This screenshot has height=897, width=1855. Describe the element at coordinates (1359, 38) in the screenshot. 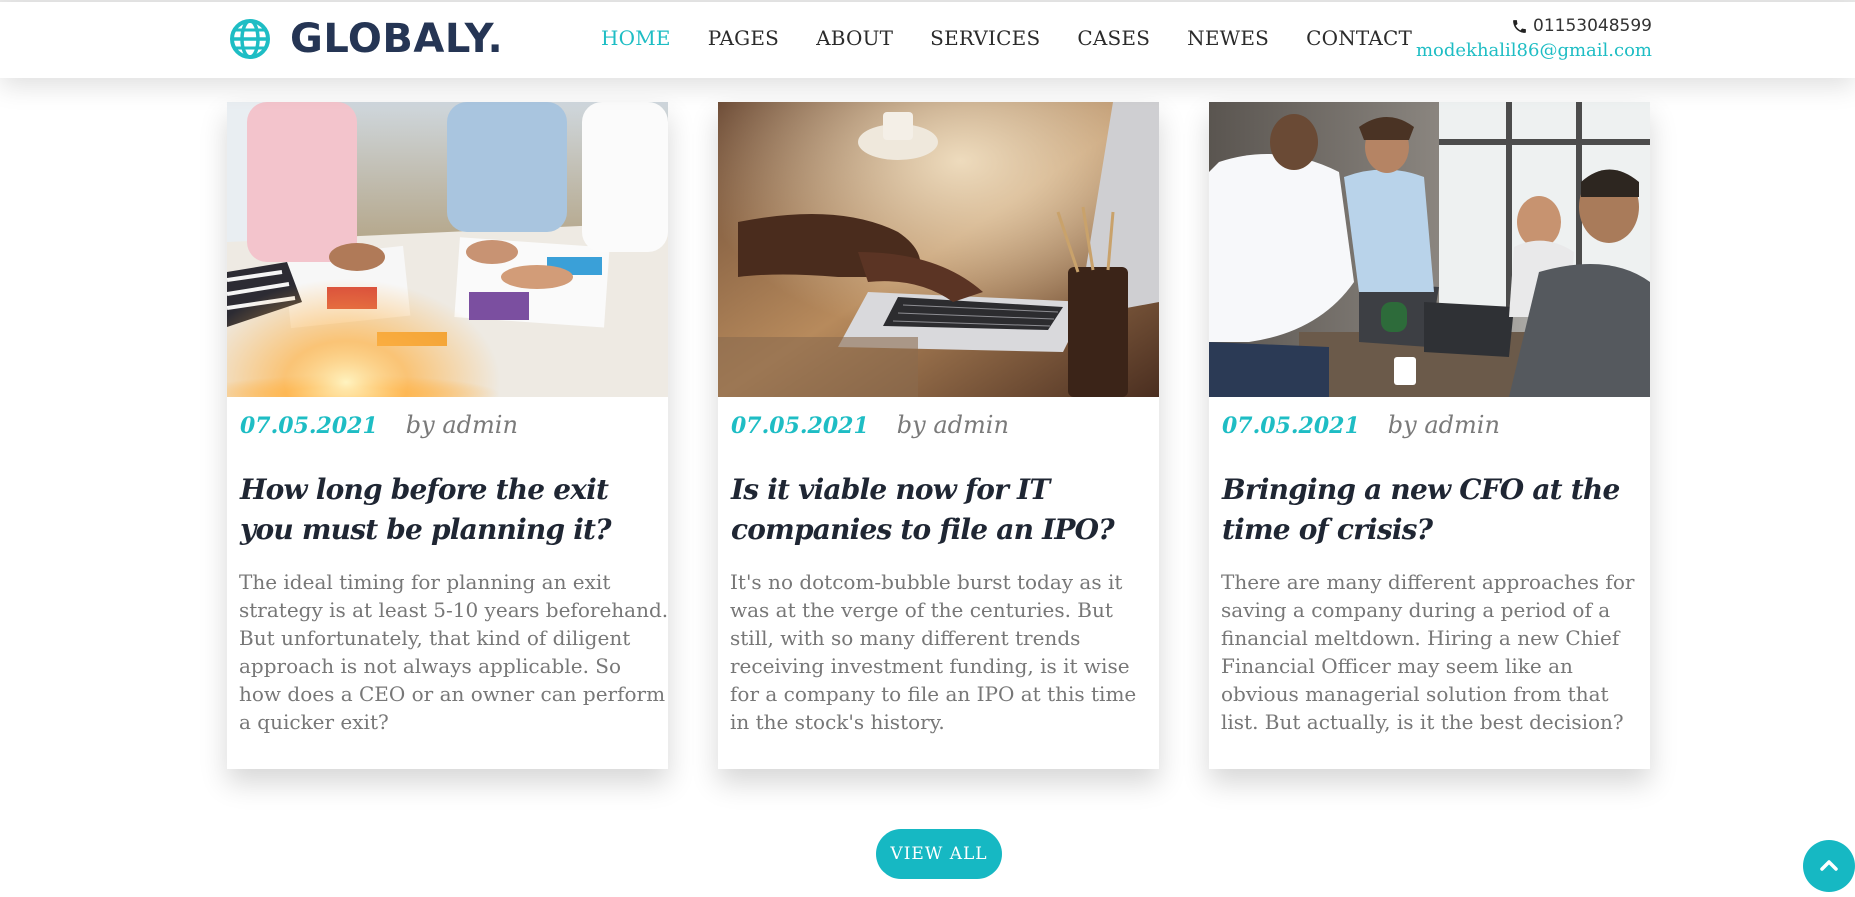

I see `nav-item-contact: CONTACT` at that location.